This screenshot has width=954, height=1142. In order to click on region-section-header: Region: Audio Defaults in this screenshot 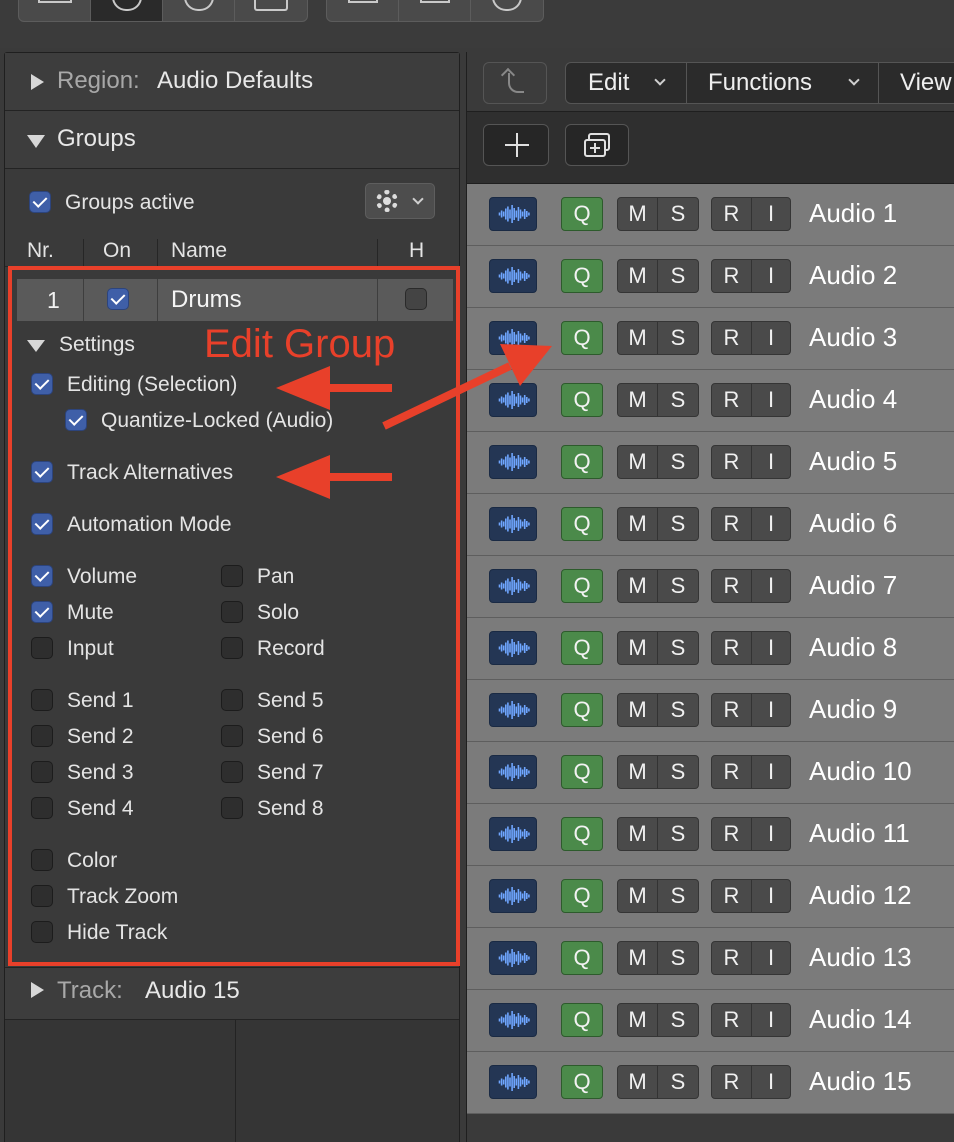, I will do `click(232, 82)`.